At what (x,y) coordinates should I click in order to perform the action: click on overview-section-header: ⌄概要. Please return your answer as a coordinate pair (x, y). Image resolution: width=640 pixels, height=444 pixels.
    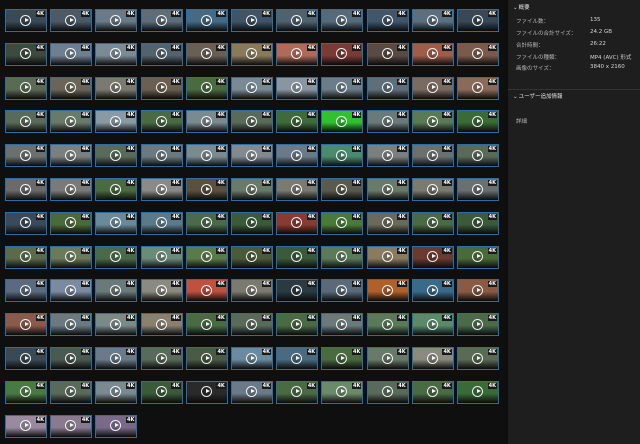
    Looking at the image, I should click on (521, 7).